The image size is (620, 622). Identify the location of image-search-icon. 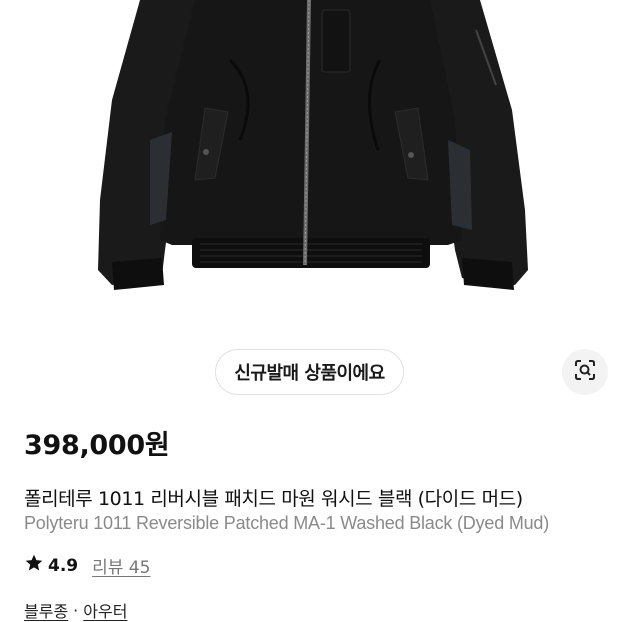
(585, 372).